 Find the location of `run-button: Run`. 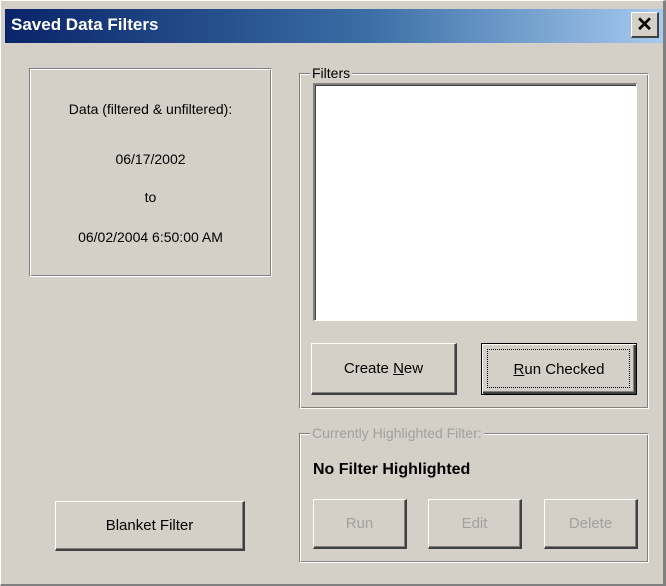

run-button: Run is located at coordinates (360, 524).